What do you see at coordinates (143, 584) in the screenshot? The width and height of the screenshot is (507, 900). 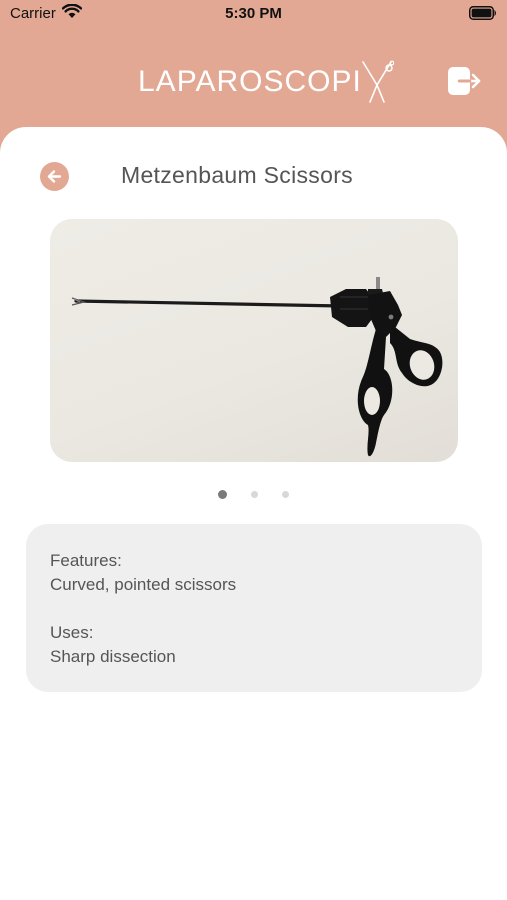 I see `features-value: Curved, pointed scissors` at bounding box center [143, 584].